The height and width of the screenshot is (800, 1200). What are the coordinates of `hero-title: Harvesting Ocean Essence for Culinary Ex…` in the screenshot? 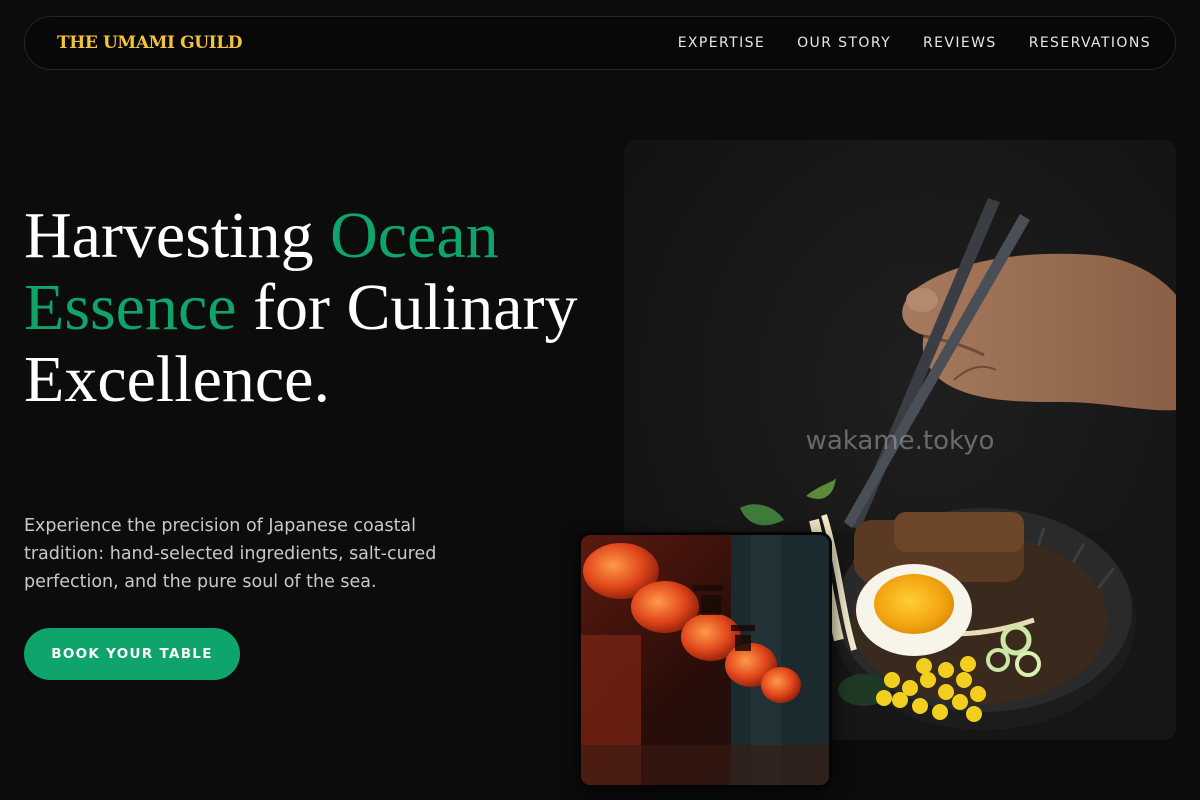 It's located at (309, 308).